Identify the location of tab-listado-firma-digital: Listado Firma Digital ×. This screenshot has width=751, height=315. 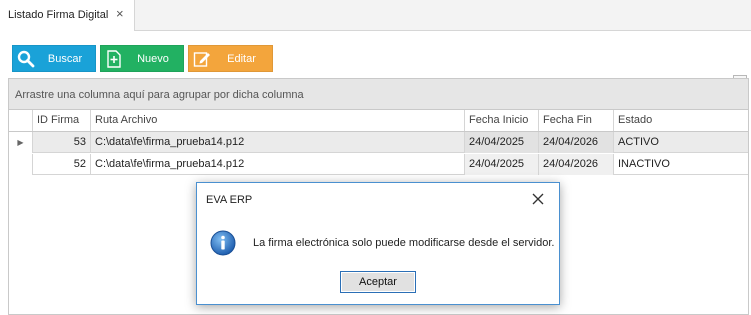
(67, 15).